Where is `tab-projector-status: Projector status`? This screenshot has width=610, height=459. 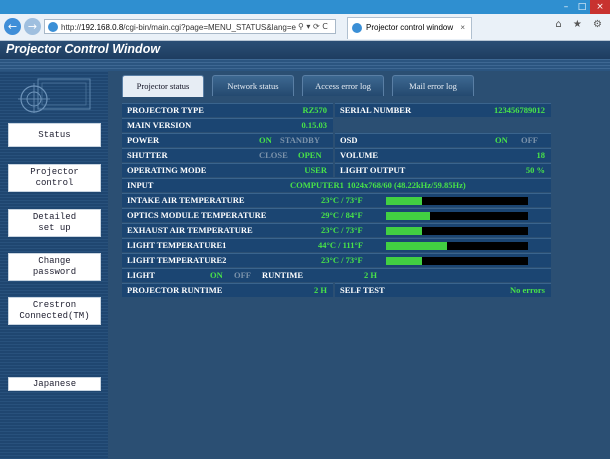
tab-projector-status: Projector status is located at coordinates (163, 86).